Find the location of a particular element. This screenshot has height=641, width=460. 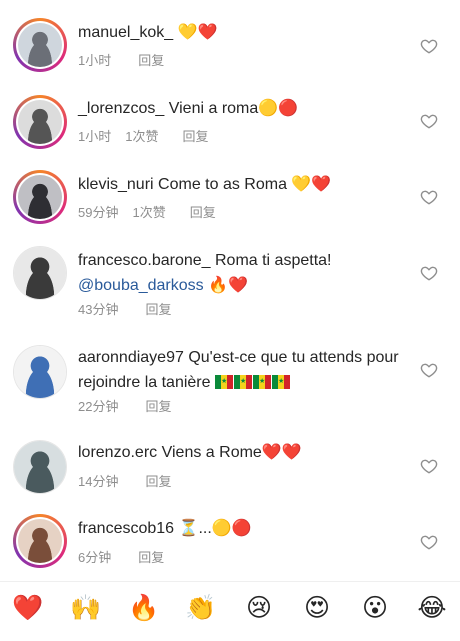

comment-time: 6分钟 is located at coordinates (95, 557).